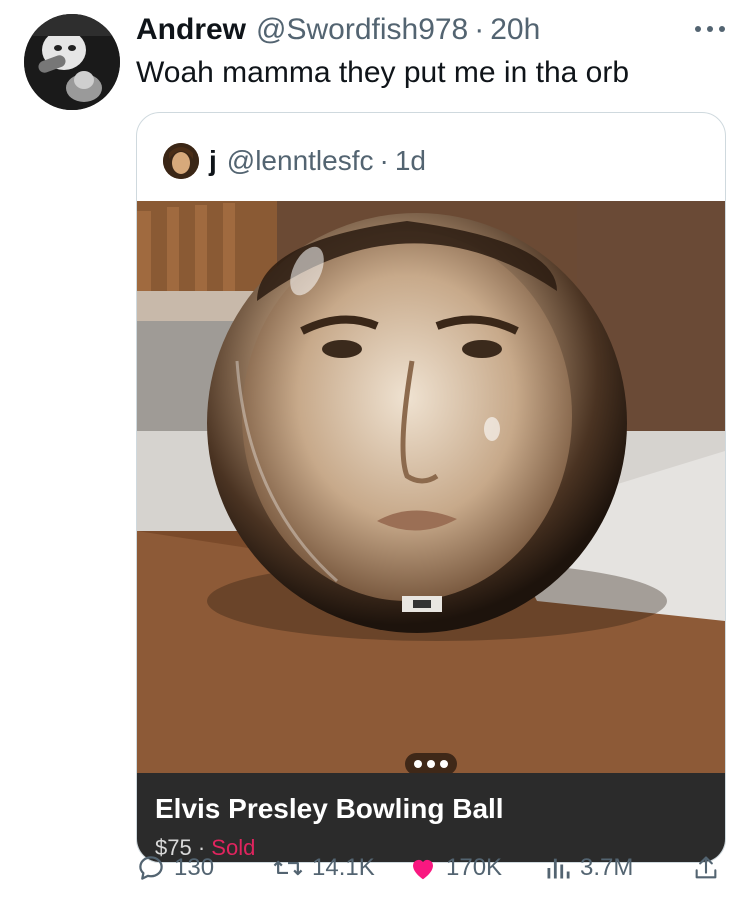 This screenshot has height=919, width=750. Describe the element at coordinates (710, 29) in the screenshot. I see `more-icon` at that location.